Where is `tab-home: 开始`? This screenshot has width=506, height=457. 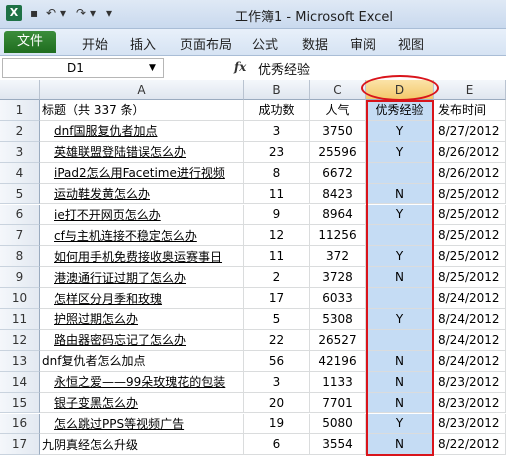 tab-home: 开始 is located at coordinates (95, 43).